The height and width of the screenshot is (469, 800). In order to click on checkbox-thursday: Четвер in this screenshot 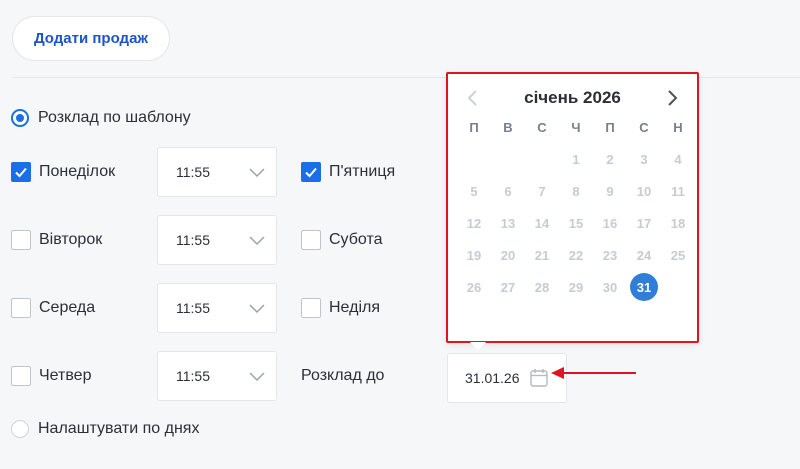, I will do `click(51, 376)`.